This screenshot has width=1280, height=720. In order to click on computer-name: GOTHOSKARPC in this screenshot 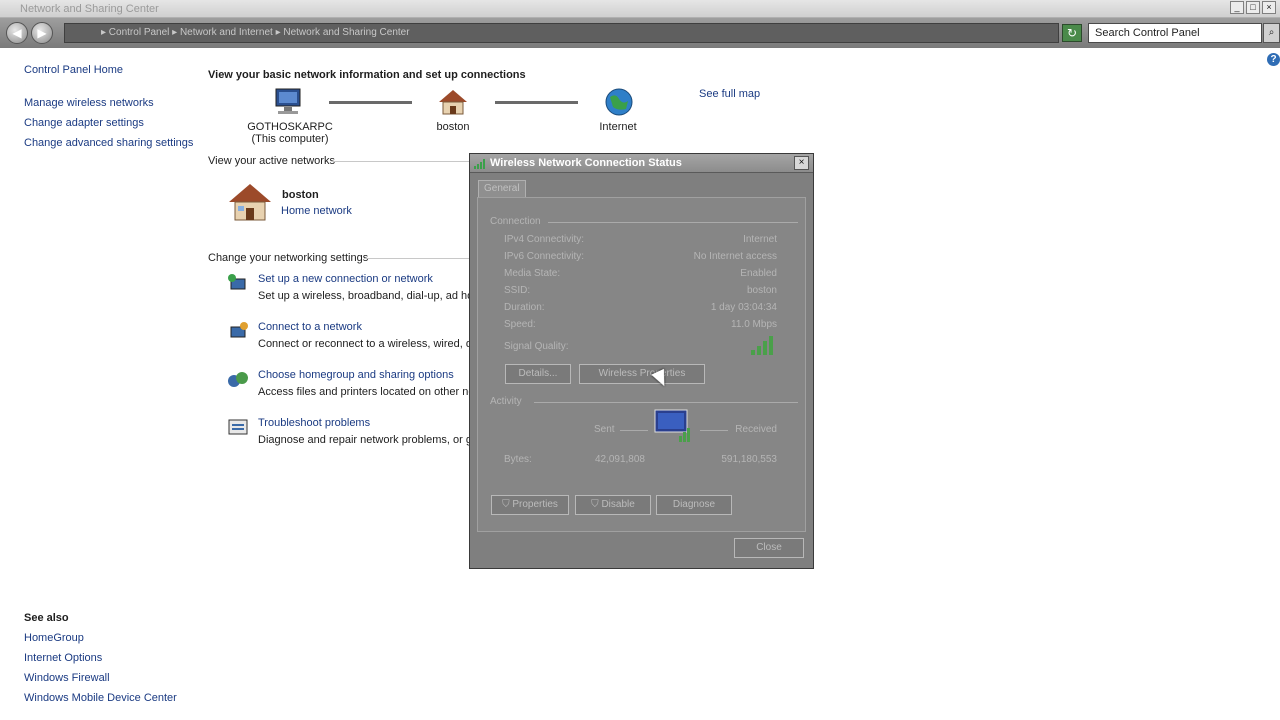, I will do `click(290, 127)`.